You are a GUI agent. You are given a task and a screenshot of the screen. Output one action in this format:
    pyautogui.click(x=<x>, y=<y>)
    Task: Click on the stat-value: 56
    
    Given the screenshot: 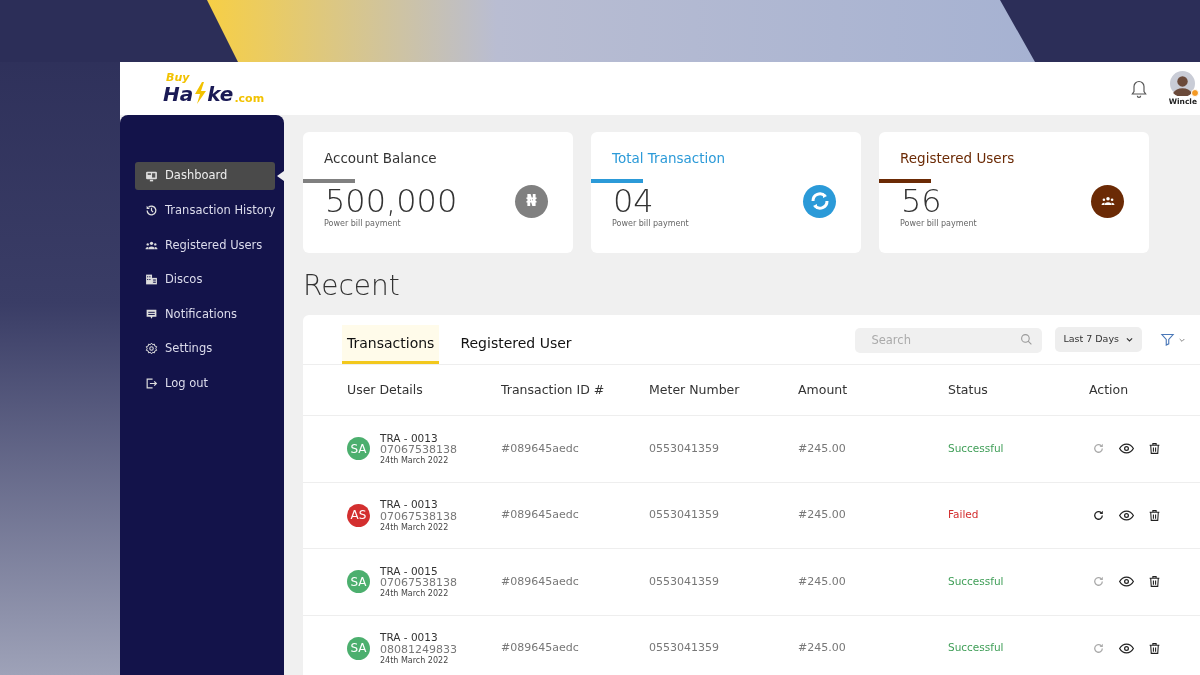 What is the action you would take?
    pyautogui.click(x=921, y=201)
    